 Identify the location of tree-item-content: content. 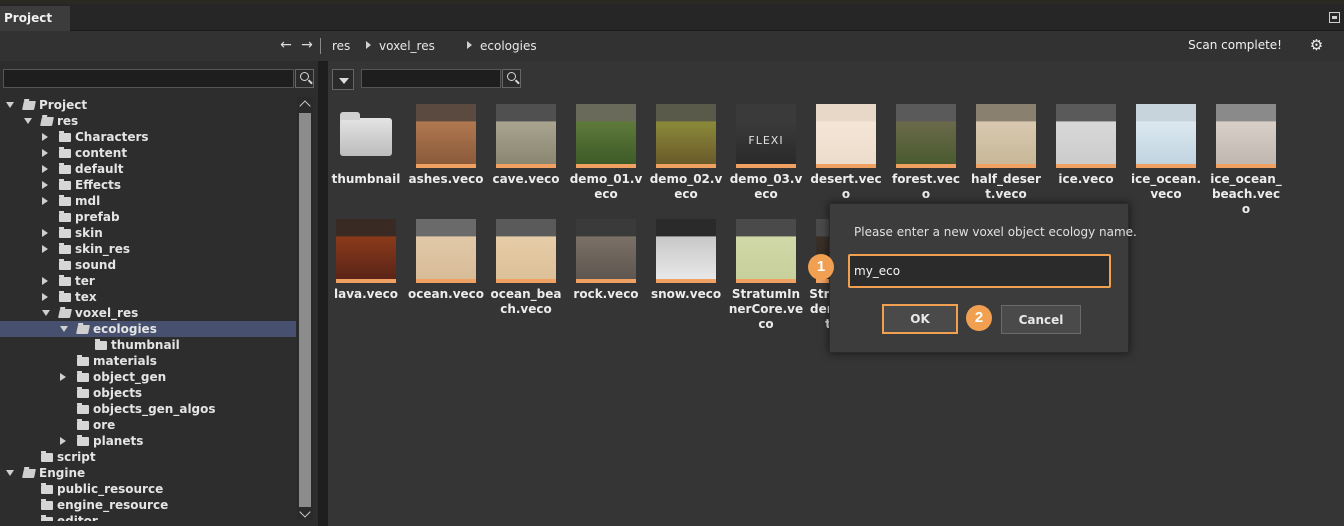
(148, 153).